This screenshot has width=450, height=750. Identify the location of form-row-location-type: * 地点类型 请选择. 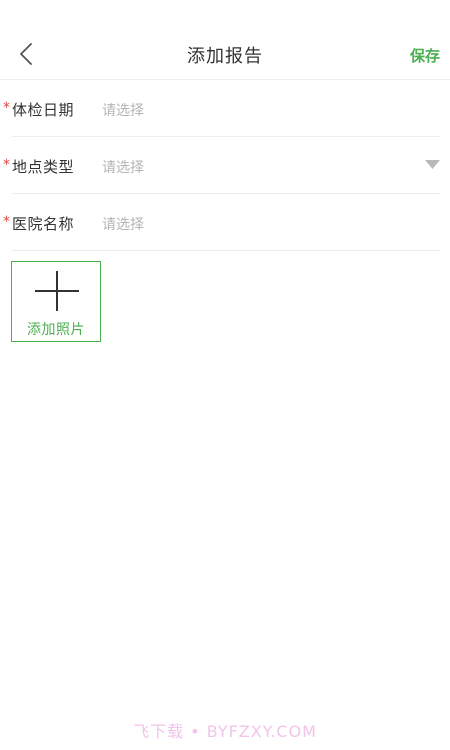
(225, 165).